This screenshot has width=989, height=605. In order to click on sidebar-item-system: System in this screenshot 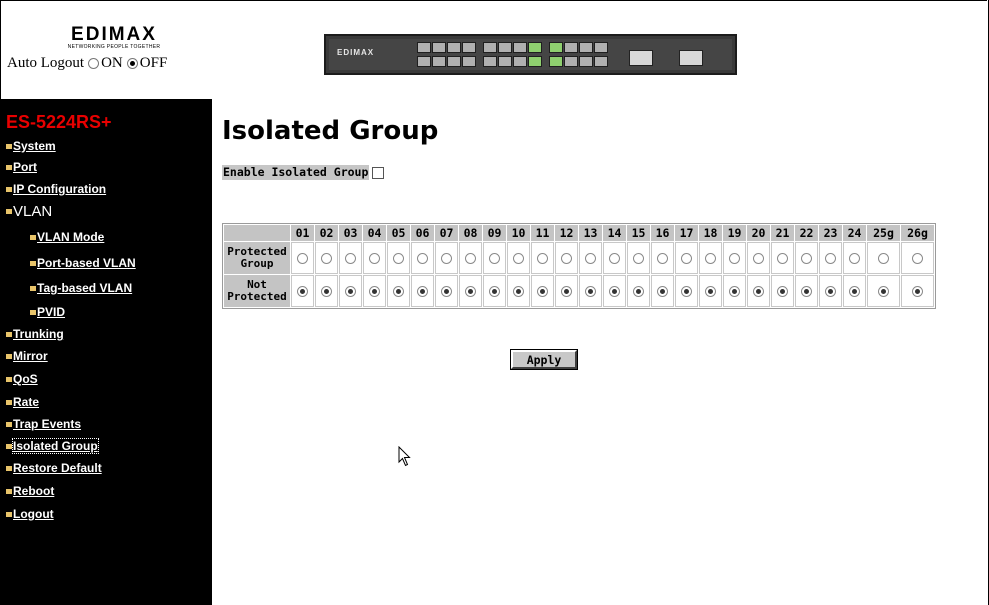, I will do `click(31, 146)`.